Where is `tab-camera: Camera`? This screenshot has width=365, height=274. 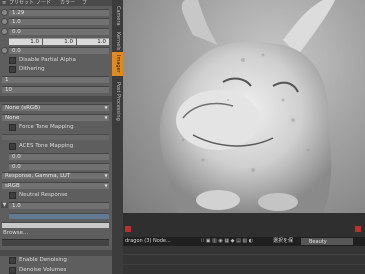
tab-camera: Camera is located at coordinates (117, 16).